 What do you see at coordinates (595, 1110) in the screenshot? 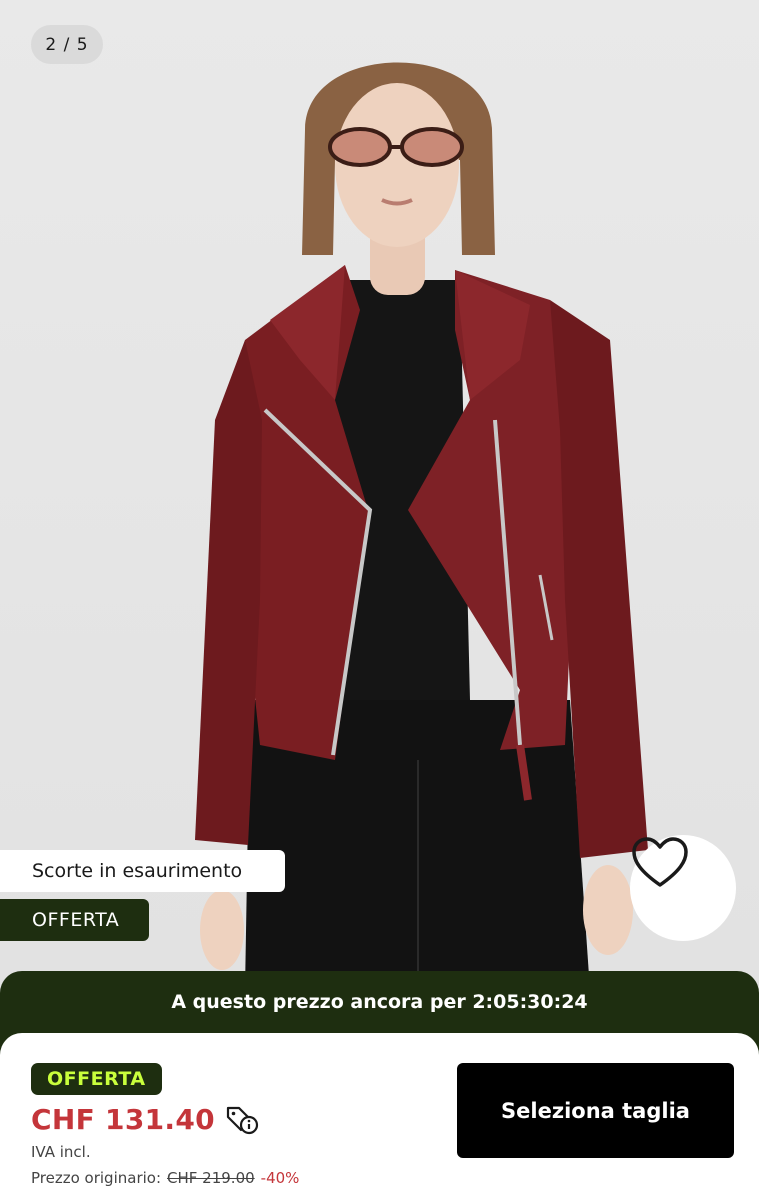
I see `select-size-button: Seleziona taglia` at bounding box center [595, 1110].